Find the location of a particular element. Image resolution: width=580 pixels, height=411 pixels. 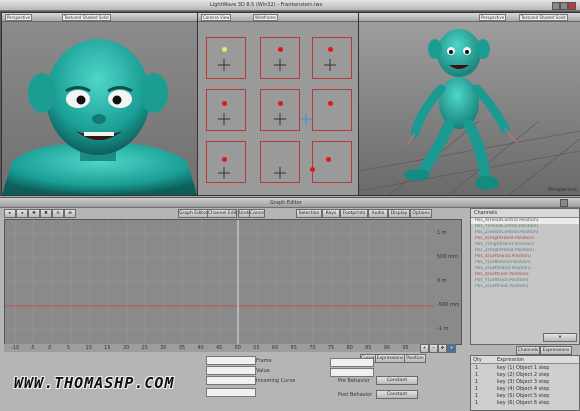

display-menu: Display is located at coordinates (399, 213).